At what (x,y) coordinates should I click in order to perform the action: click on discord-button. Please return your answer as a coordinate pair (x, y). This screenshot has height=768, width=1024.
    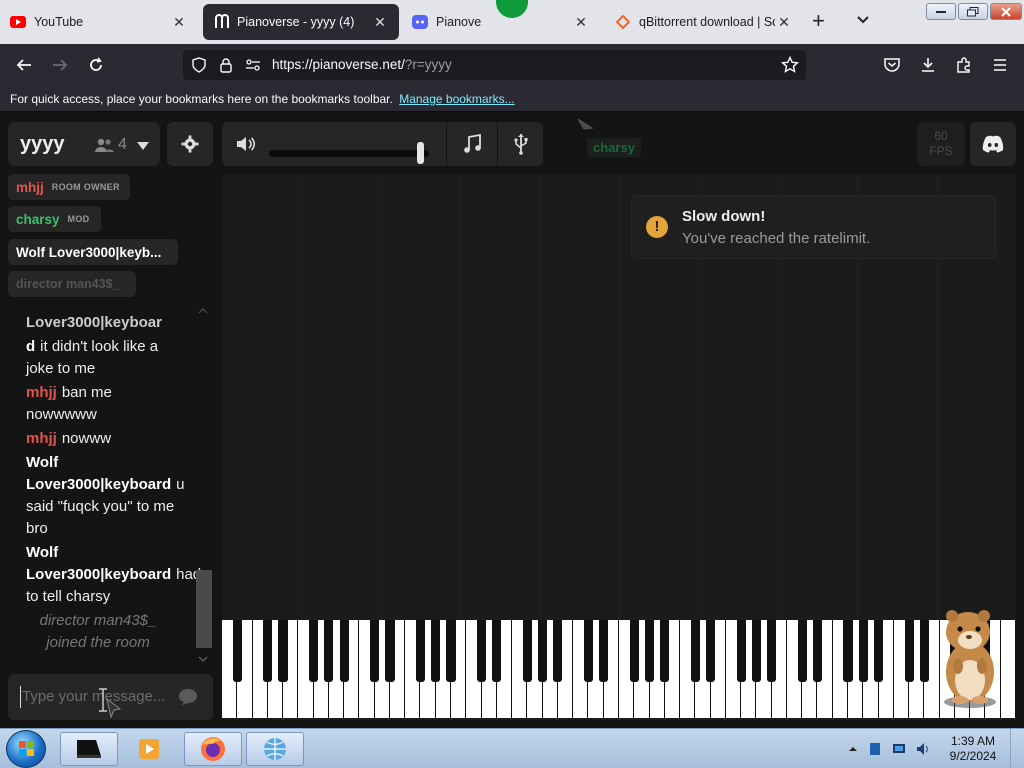
    Looking at the image, I should click on (993, 144).